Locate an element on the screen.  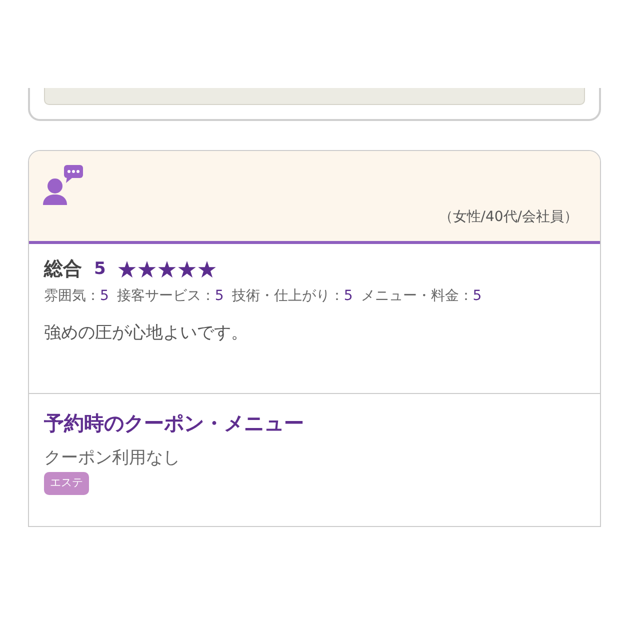
category-tag: エステ is located at coordinates (66, 483).